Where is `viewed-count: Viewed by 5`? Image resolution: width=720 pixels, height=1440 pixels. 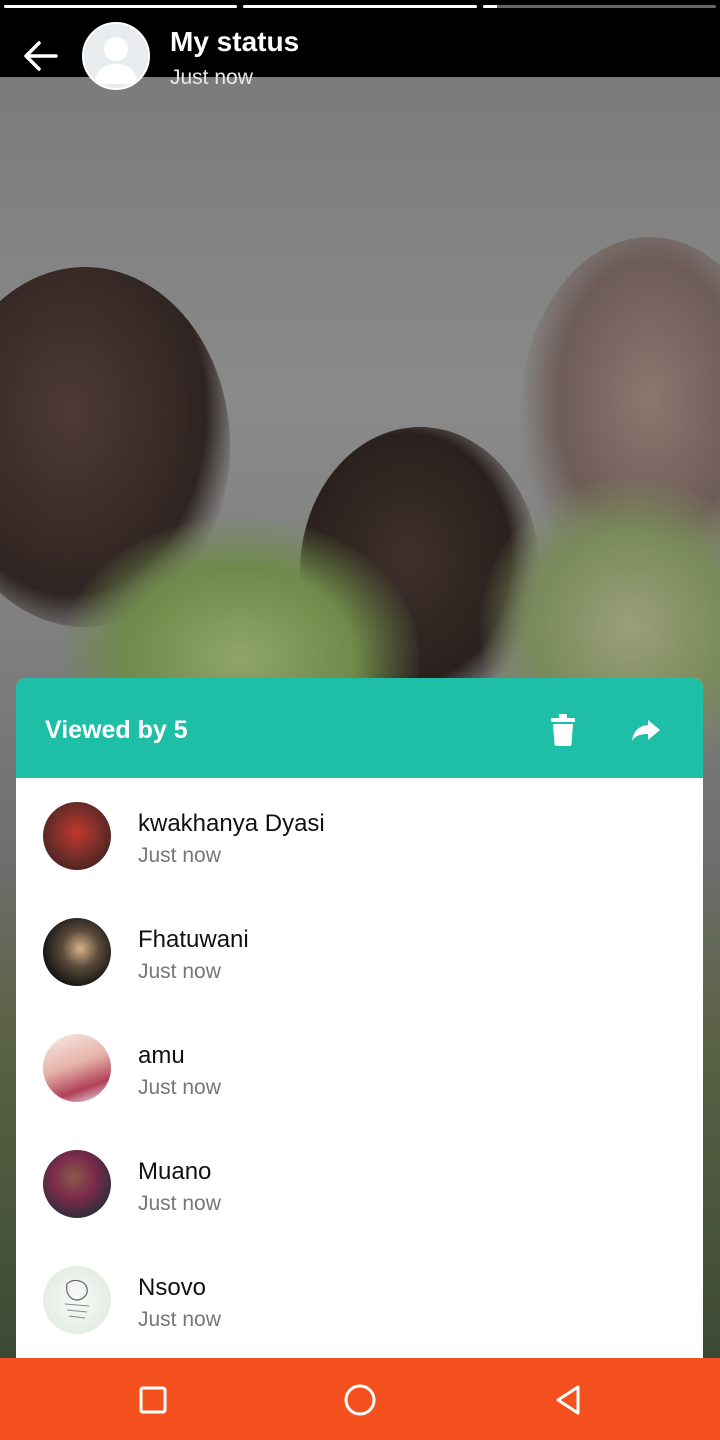 viewed-count: Viewed by 5 is located at coordinates (116, 730).